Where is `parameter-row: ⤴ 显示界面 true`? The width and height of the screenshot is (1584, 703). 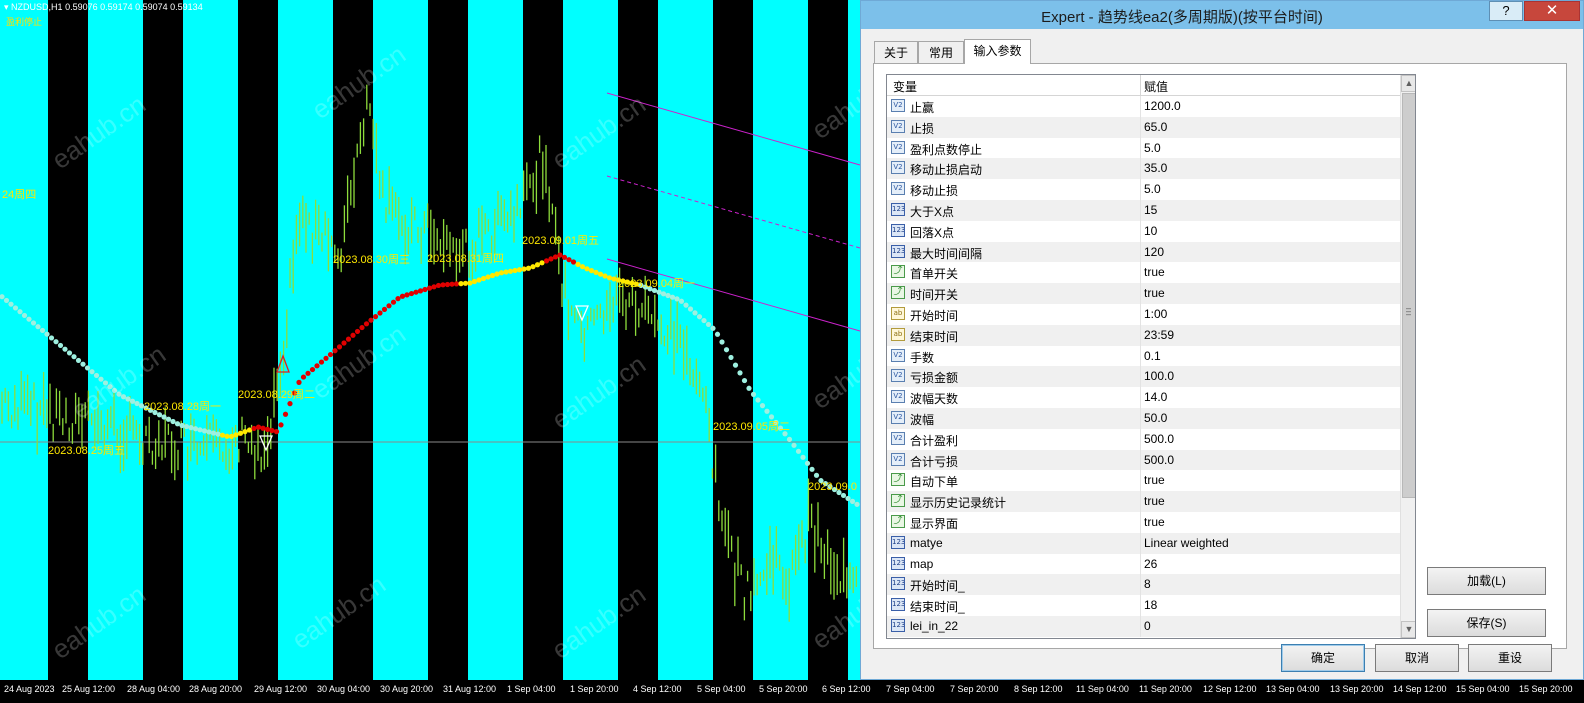
parameter-row: ⤴ 显示界面 true is located at coordinates (1143, 522).